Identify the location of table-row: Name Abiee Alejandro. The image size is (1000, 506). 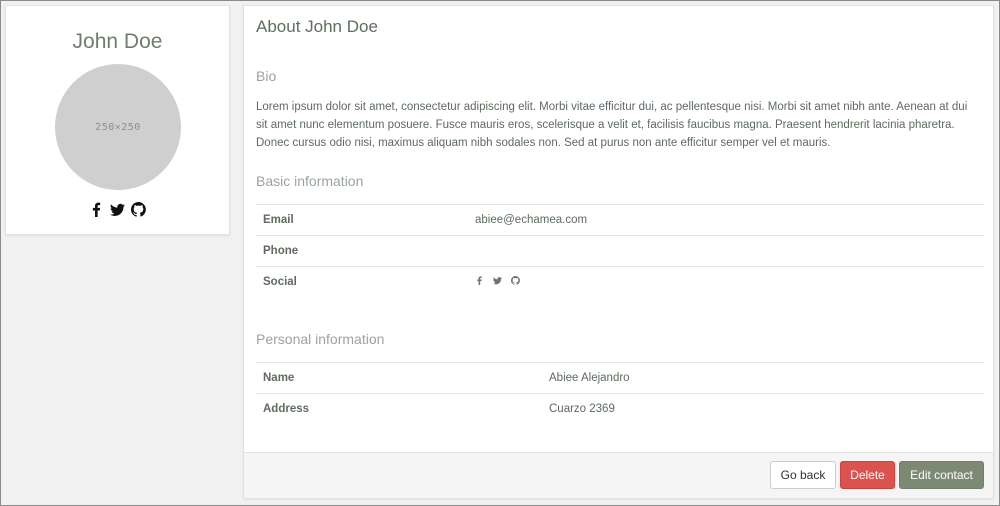
(620, 378).